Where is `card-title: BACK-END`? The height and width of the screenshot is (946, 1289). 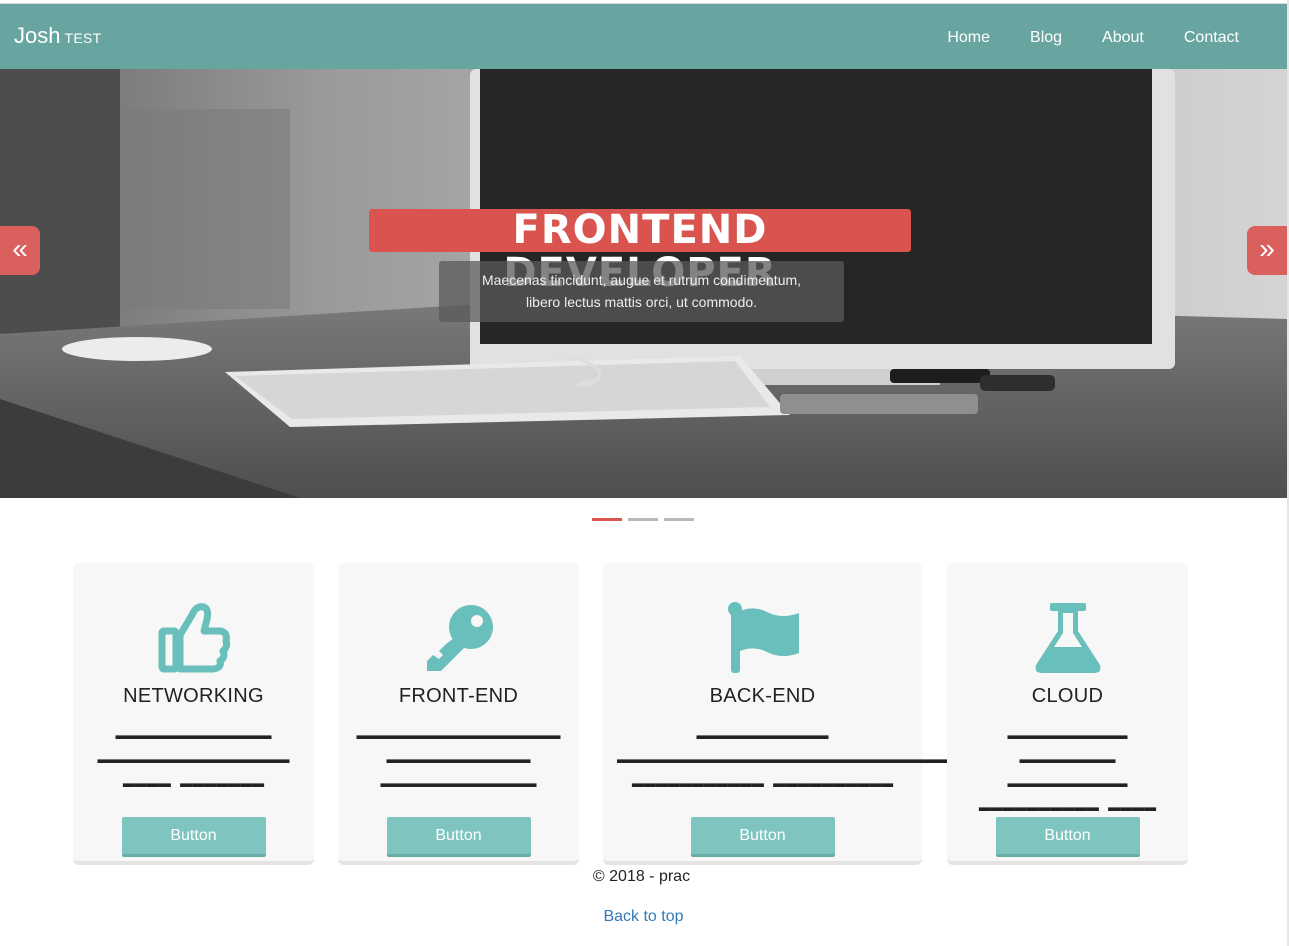
card-title: BACK-END is located at coordinates (762, 696).